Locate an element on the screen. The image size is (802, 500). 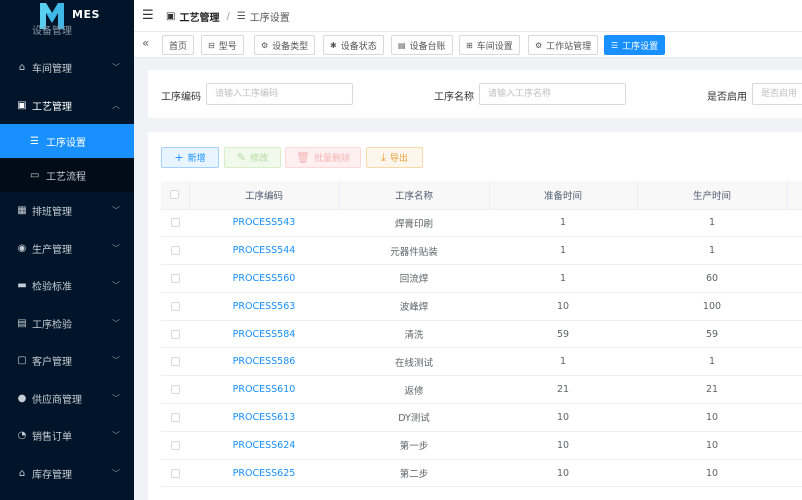
tab: ✱ 设备状态 is located at coordinates (353, 45).